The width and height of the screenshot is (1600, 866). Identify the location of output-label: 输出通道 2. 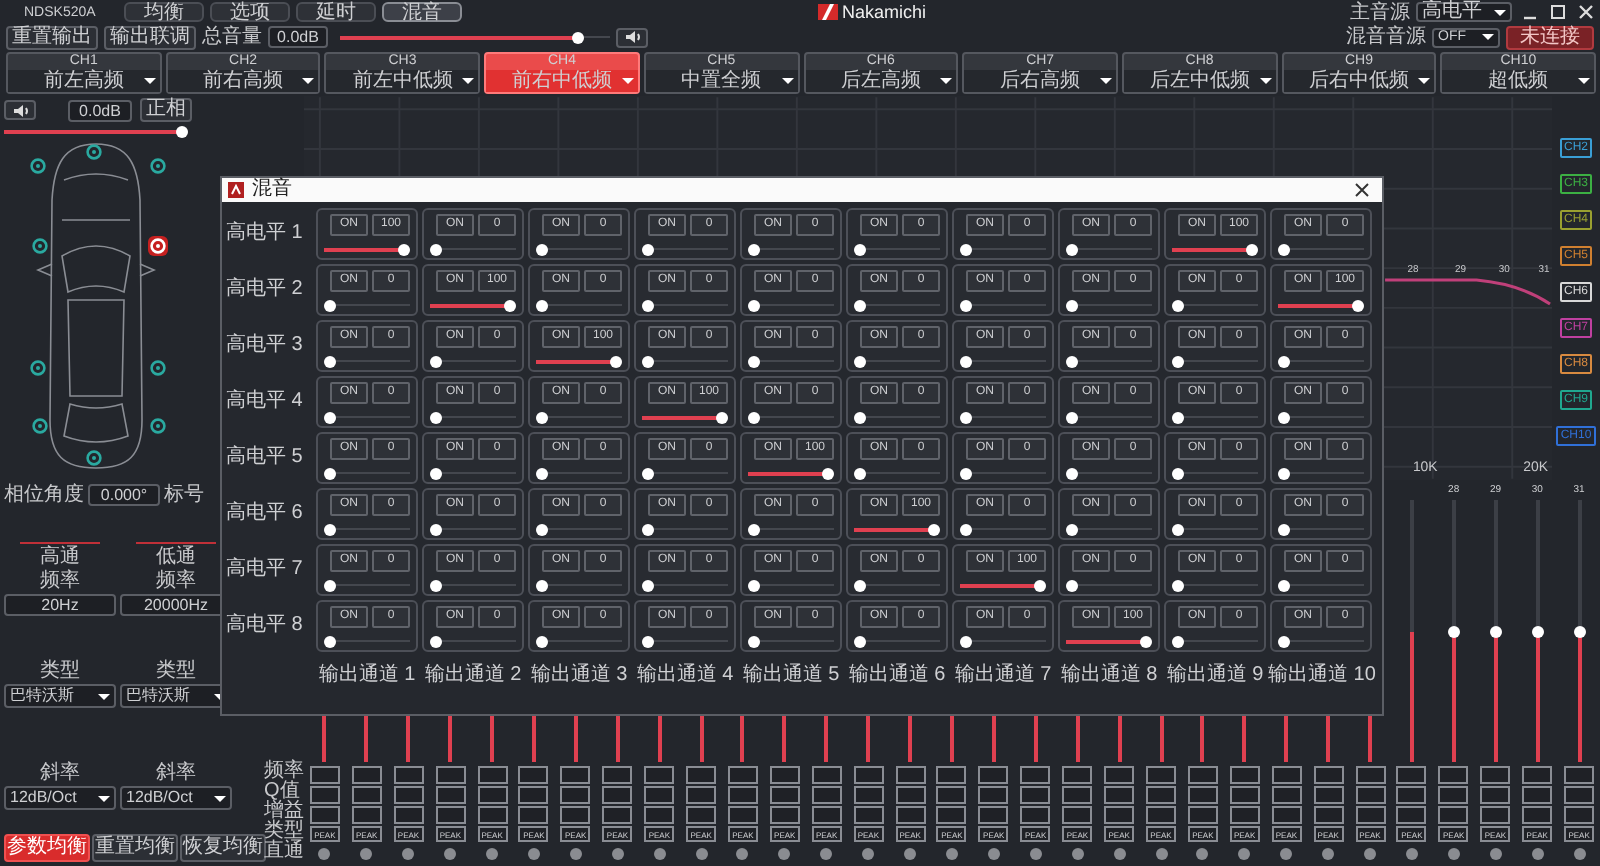
(473, 675).